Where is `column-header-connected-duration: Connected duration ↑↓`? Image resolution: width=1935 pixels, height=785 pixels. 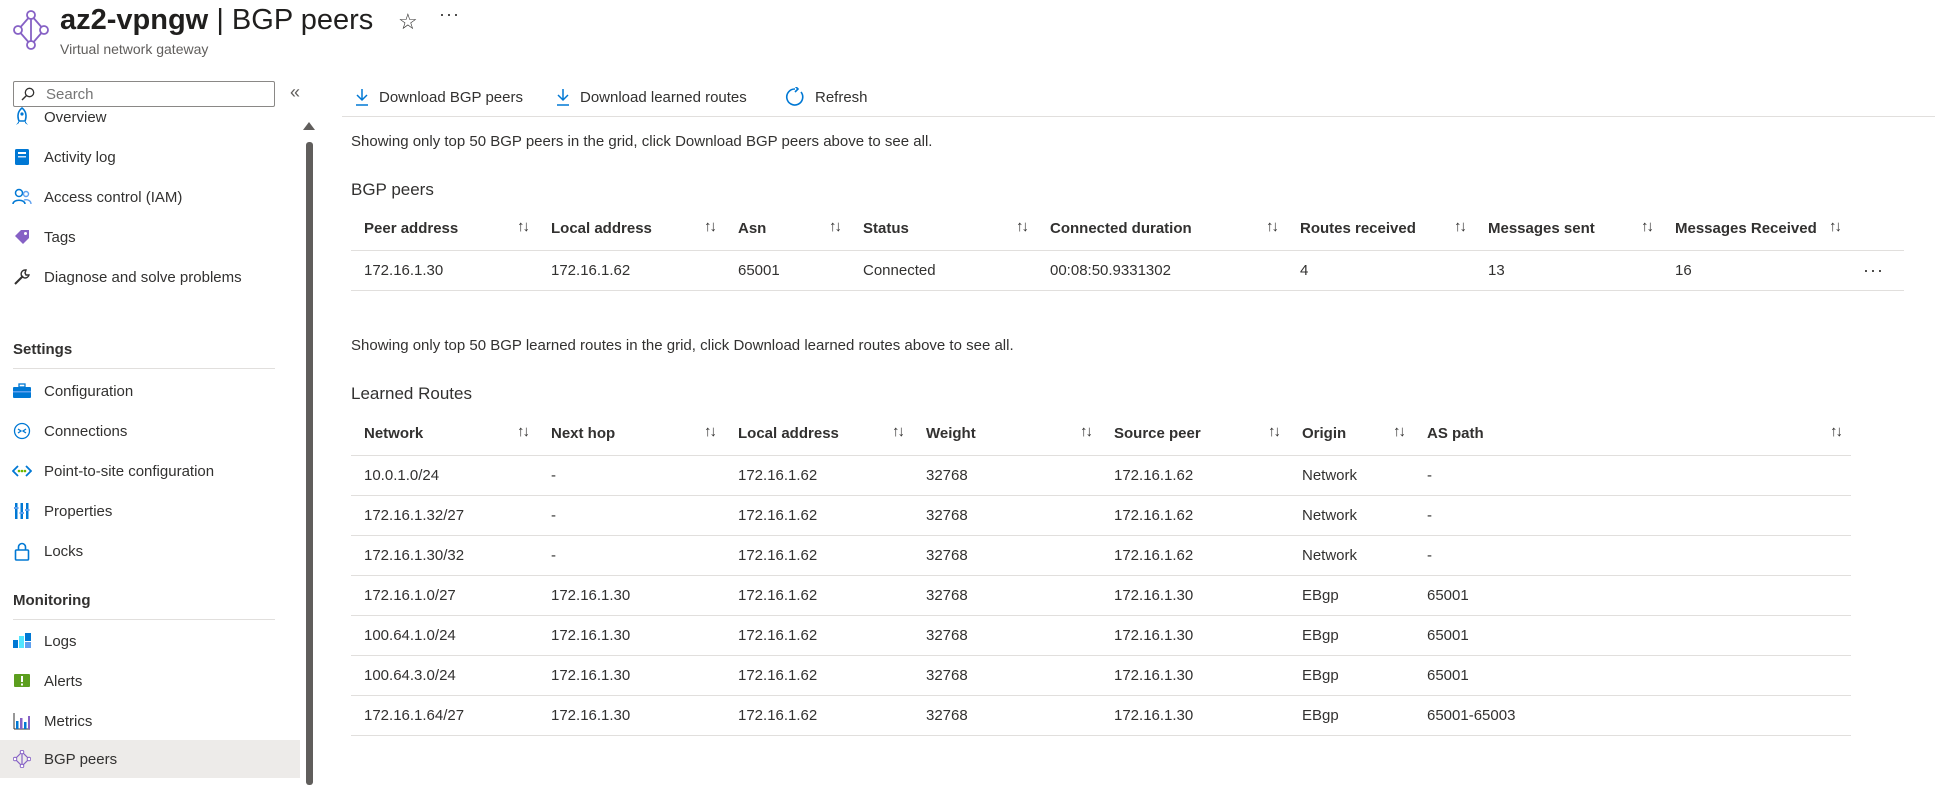
column-header-connected-duration: Connected duration ↑↓ is located at coordinates (1162, 228).